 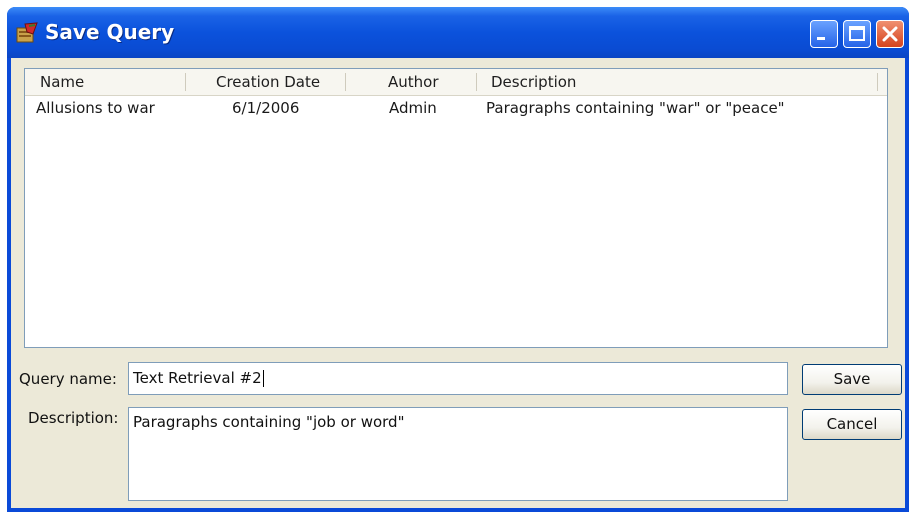 What do you see at coordinates (263, 378) in the screenshot?
I see `text-caret` at bounding box center [263, 378].